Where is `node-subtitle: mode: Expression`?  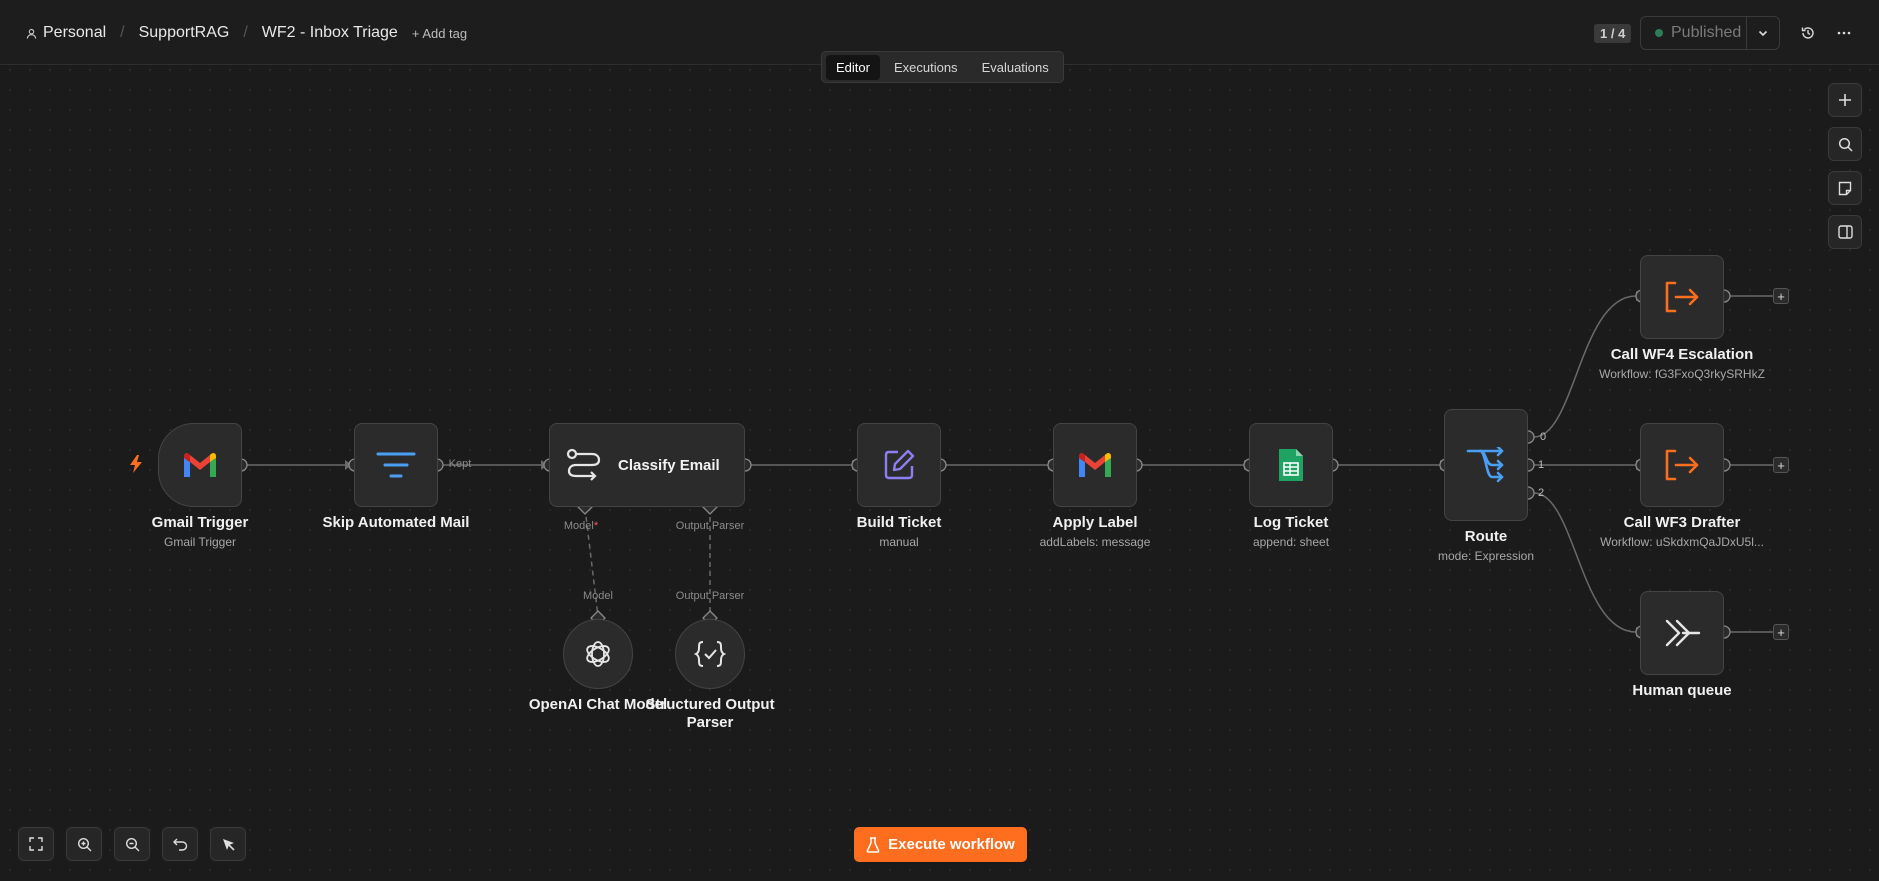
node-subtitle: mode: Expression is located at coordinates (1486, 556).